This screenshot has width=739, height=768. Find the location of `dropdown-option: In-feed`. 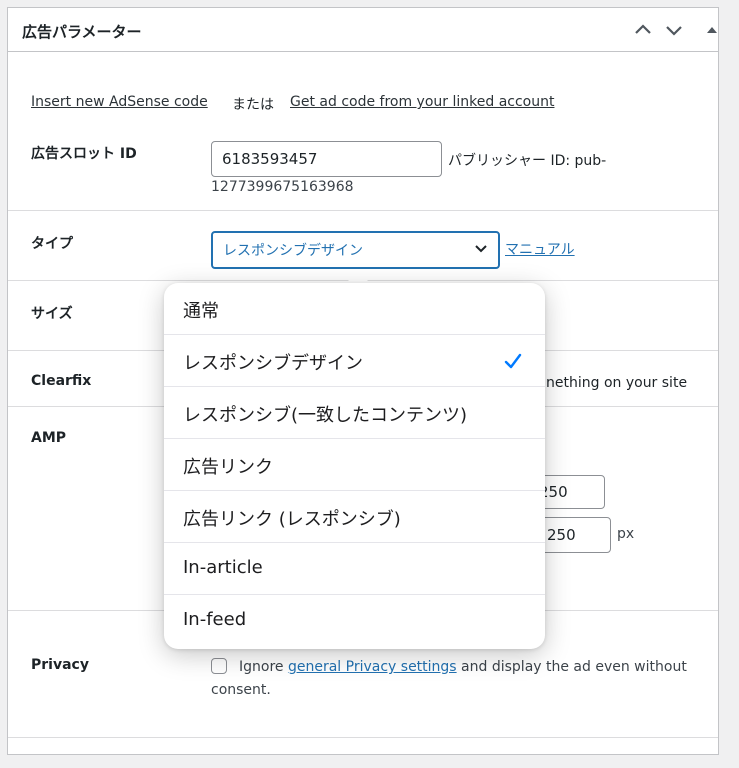

dropdown-option: In-feed is located at coordinates (354, 621).